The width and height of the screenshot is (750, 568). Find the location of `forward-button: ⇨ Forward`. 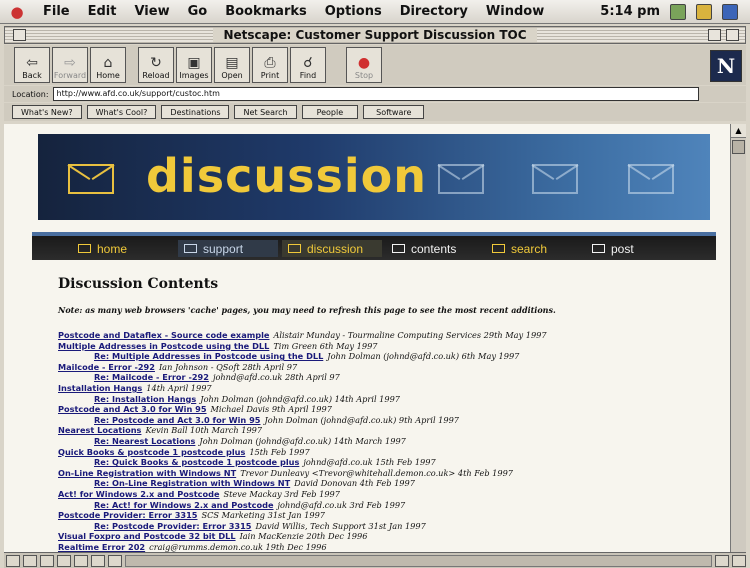

forward-button: ⇨ Forward is located at coordinates (70, 65).